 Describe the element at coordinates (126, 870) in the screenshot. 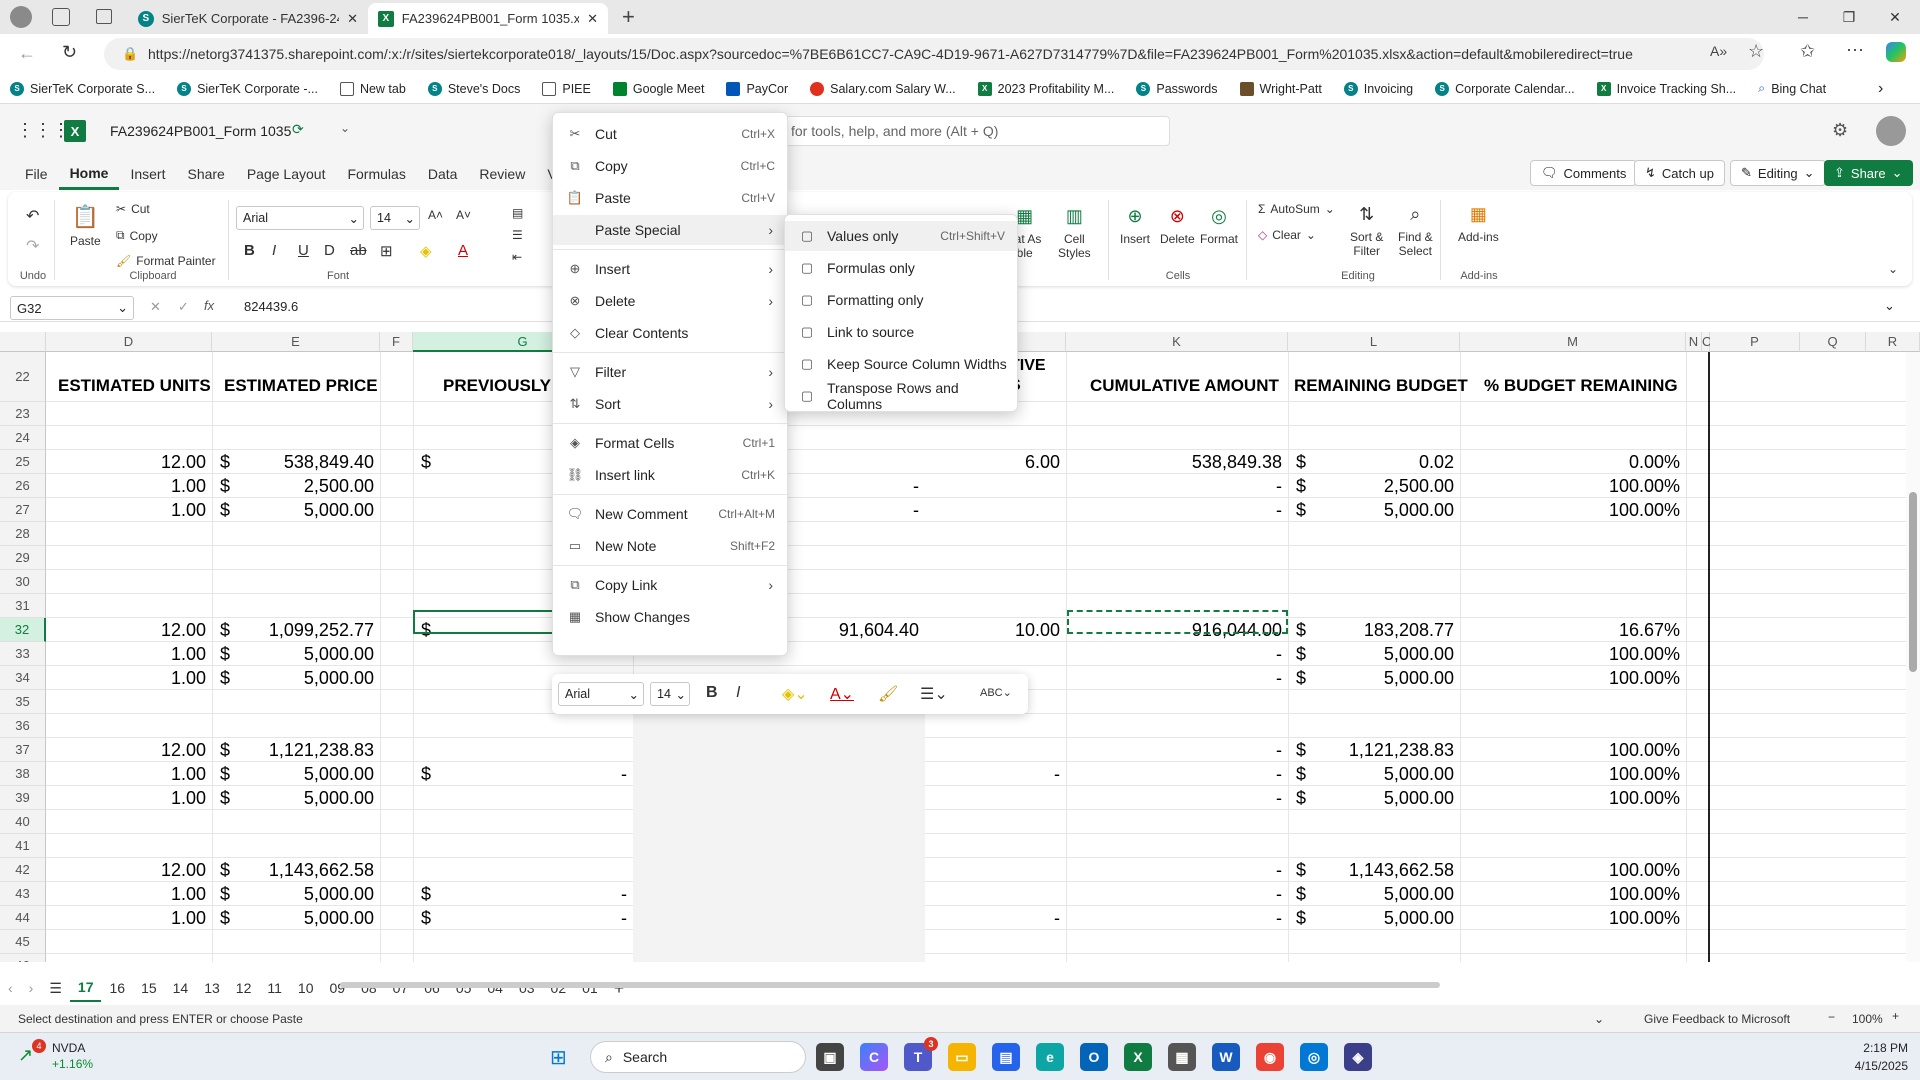

I see `cell-D42: 12.00` at that location.